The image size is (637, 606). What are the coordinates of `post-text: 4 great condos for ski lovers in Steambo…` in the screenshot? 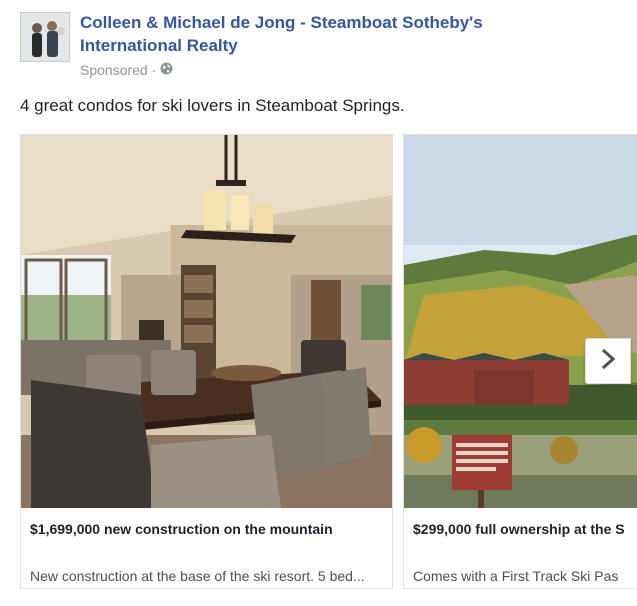 It's located at (212, 105).